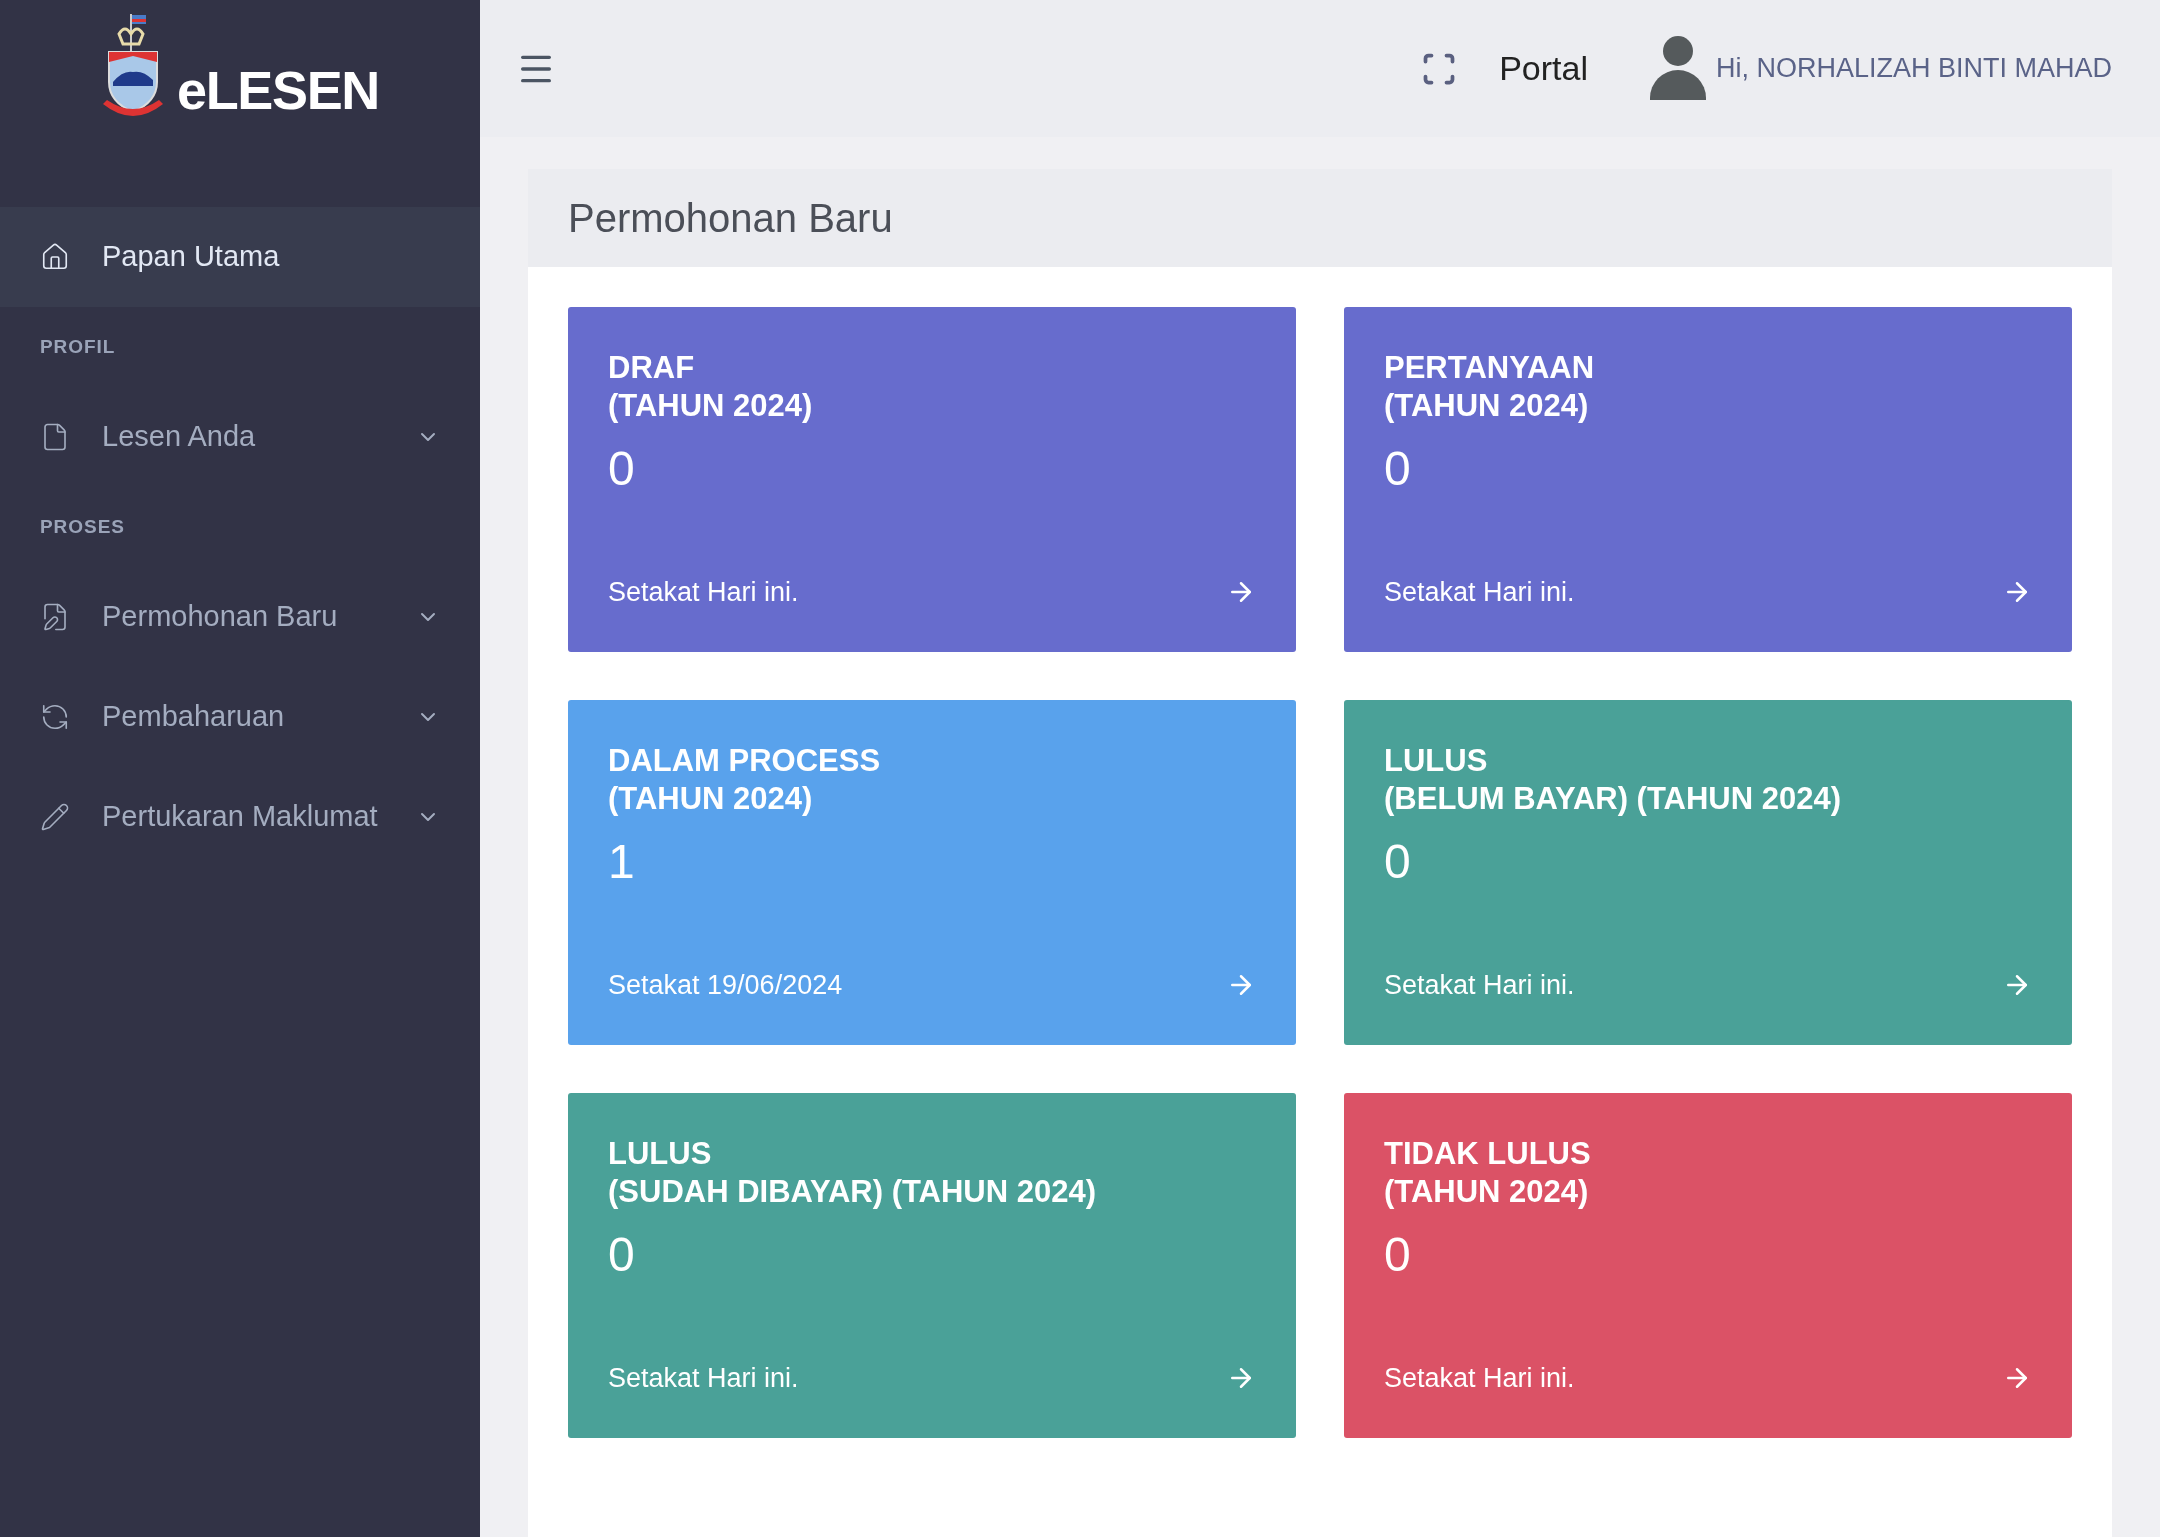 This screenshot has height=1537, width=2160. I want to click on status-card: DALAM PROCESS (TAHUN 2024) 1 Setakat 19/06/2024, so click(932, 872).